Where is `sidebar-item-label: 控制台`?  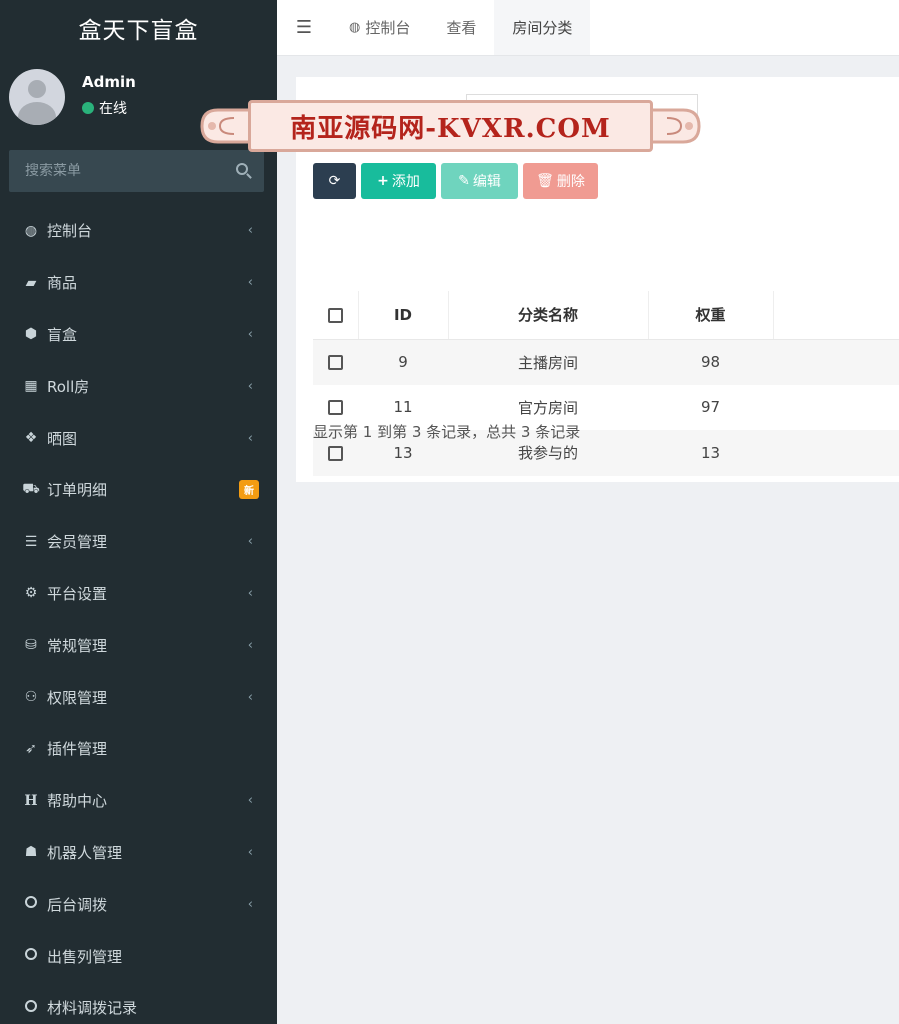 sidebar-item-label: 控制台 is located at coordinates (70, 231).